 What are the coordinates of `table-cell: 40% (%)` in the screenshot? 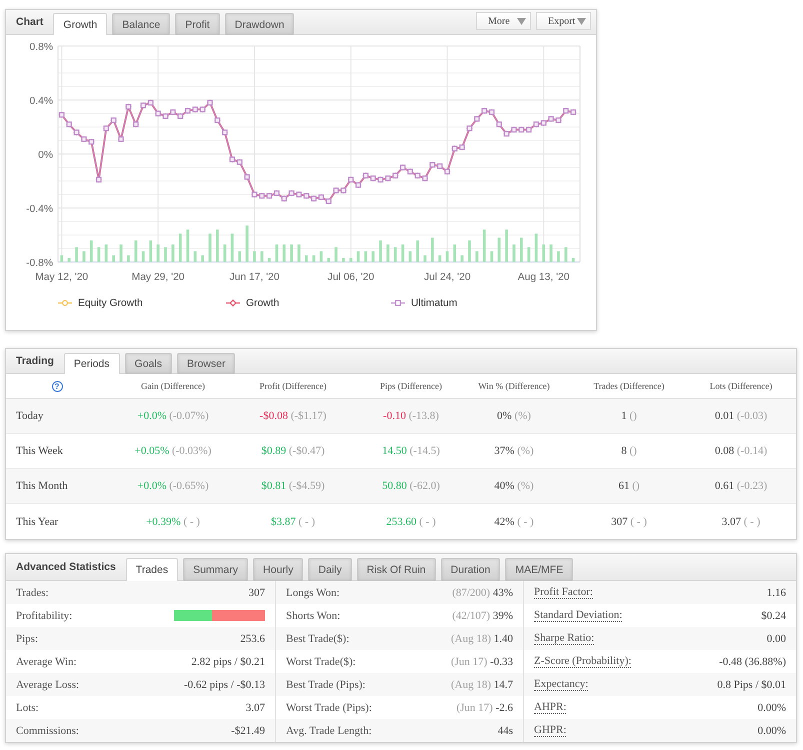 It's located at (514, 486).